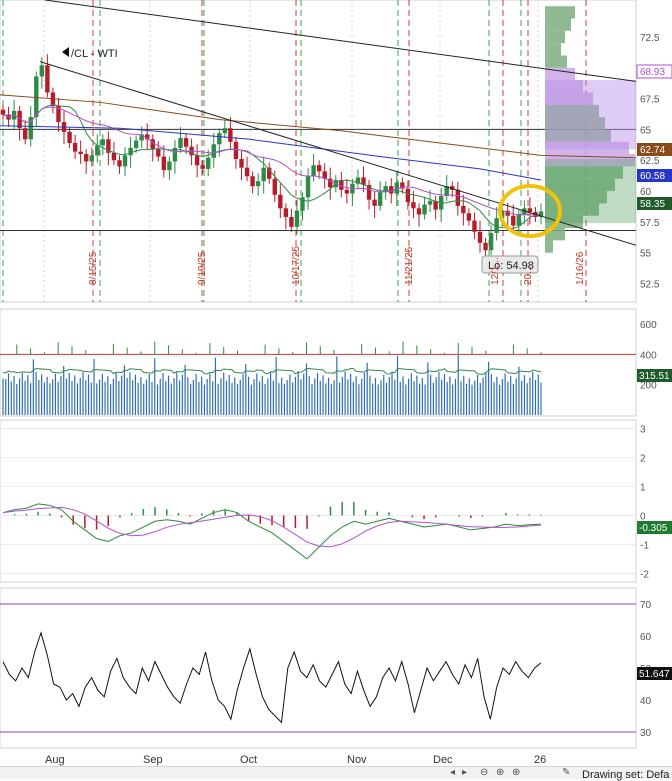  I want to click on price-tag-60-text: 60.58, so click(652, 176).